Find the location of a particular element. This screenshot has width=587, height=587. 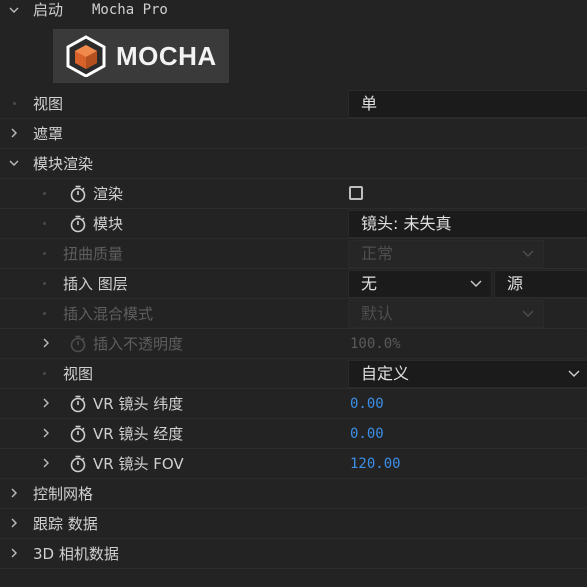

insert-layer-label: 插入 图层 is located at coordinates (95, 284).